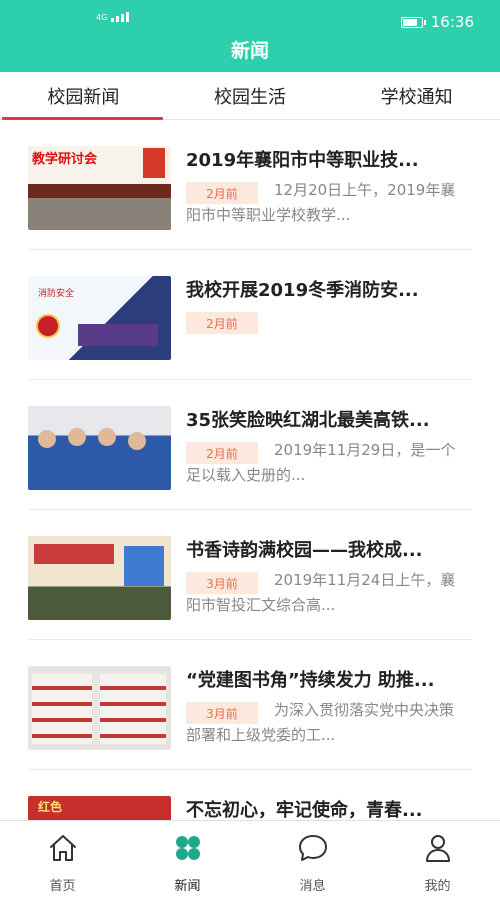 The width and height of the screenshot is (500, 900). What do you see at coordinates (187, 848) in the screenshot?
I see `clover-icon` at bounding box center [187, 848].